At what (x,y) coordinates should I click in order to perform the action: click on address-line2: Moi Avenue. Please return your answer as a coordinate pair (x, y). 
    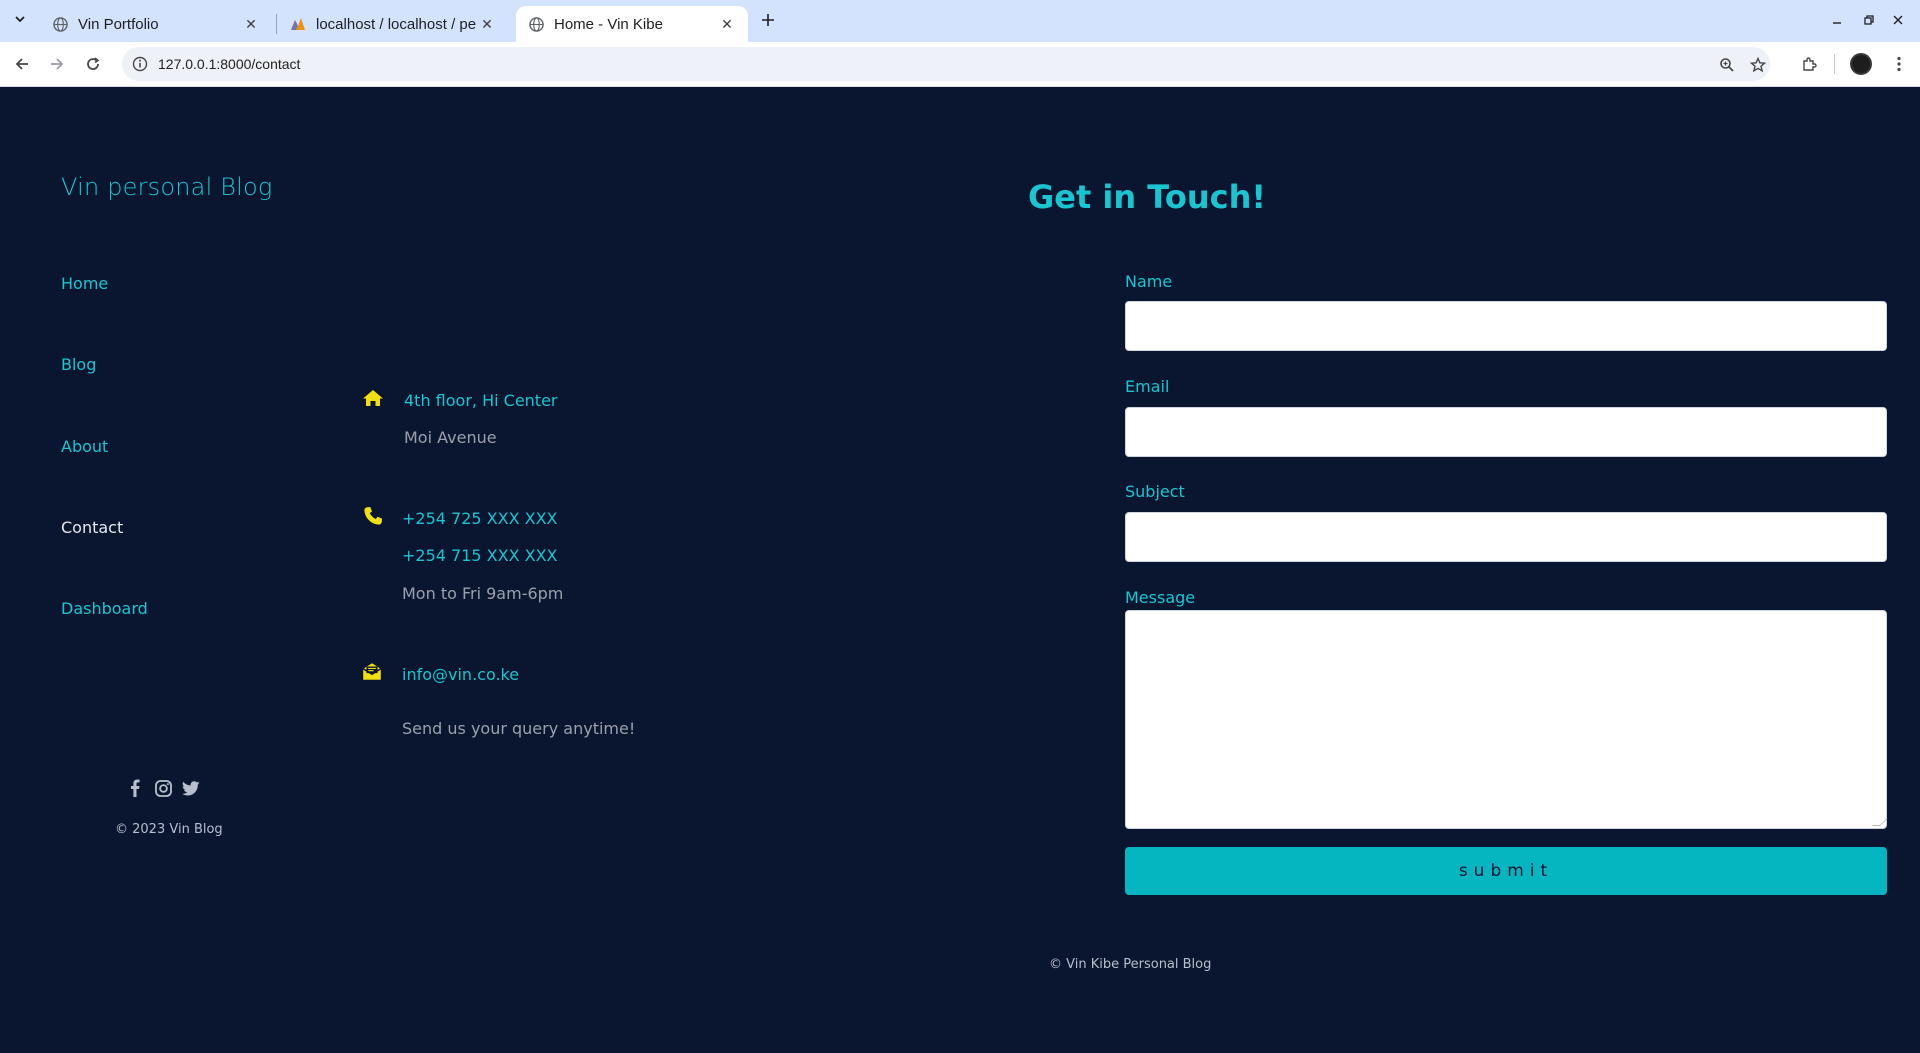
    Looking at the image, I should click on (450, 437).